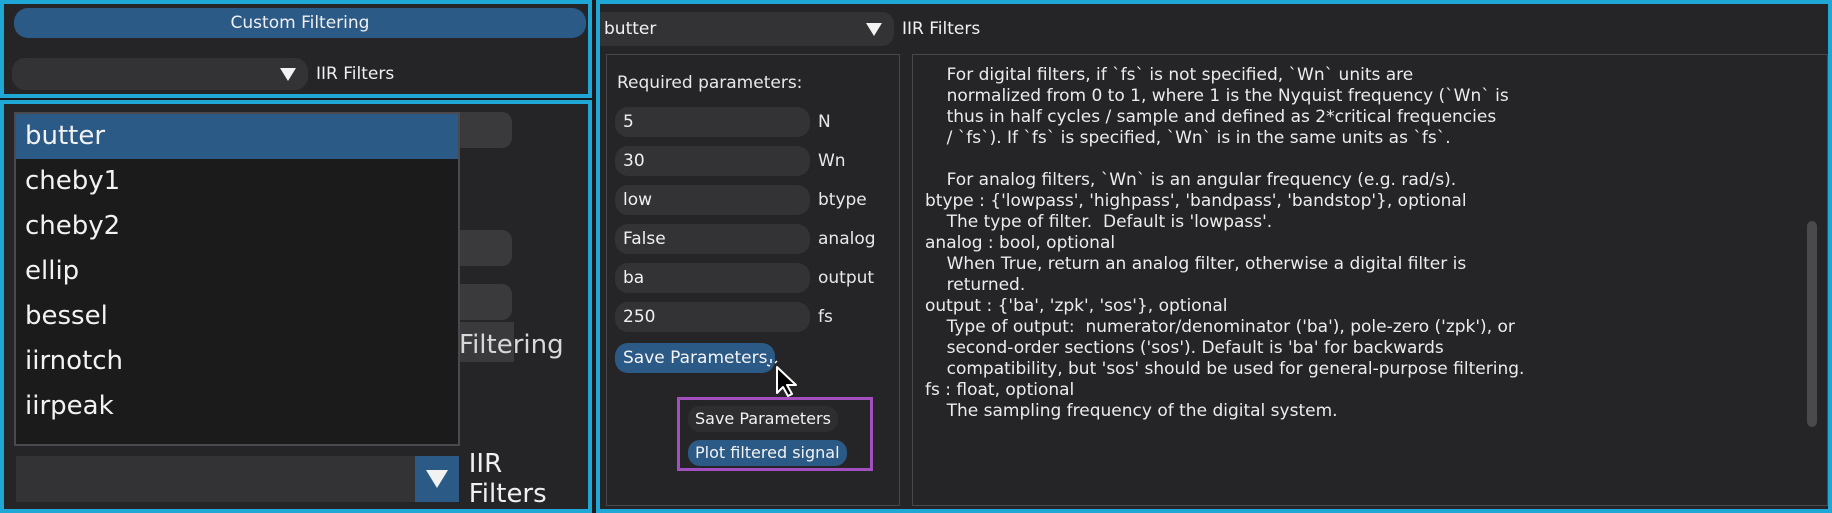 Image resolution: width=1832 pixels, height=513 pixels. What do you see at coordinates (237, 316) in the screenshot?
I see `dropdown-item-bessel: bessel` at bounding box center [237, 316].